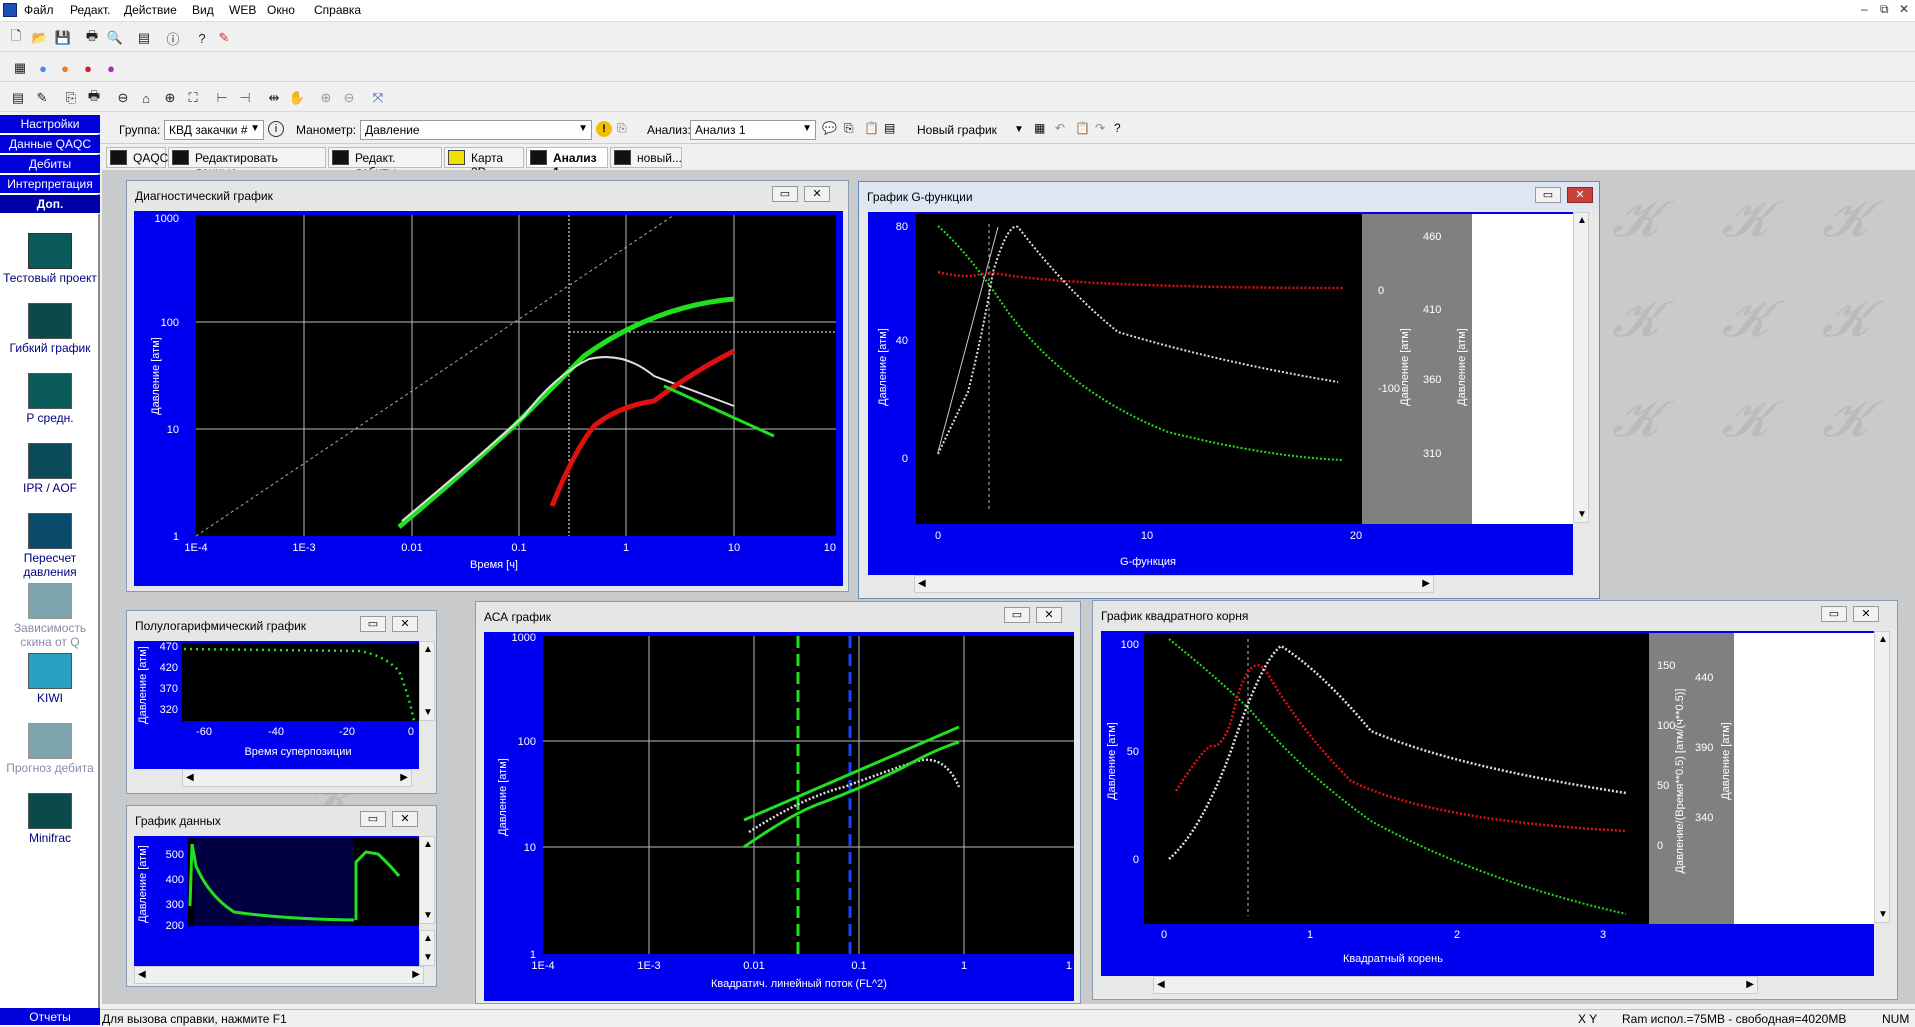  What do you see at coordinates (170, 98) in the screenshot?
I see `zoom-in-icon: ⊕` at bounding box center [170, 98].